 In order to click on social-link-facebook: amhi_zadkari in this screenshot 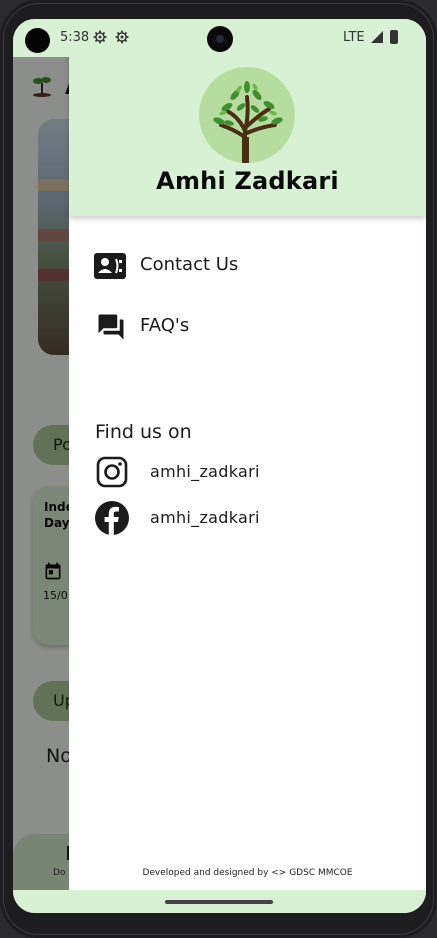, I will do `click(247, 519)`.